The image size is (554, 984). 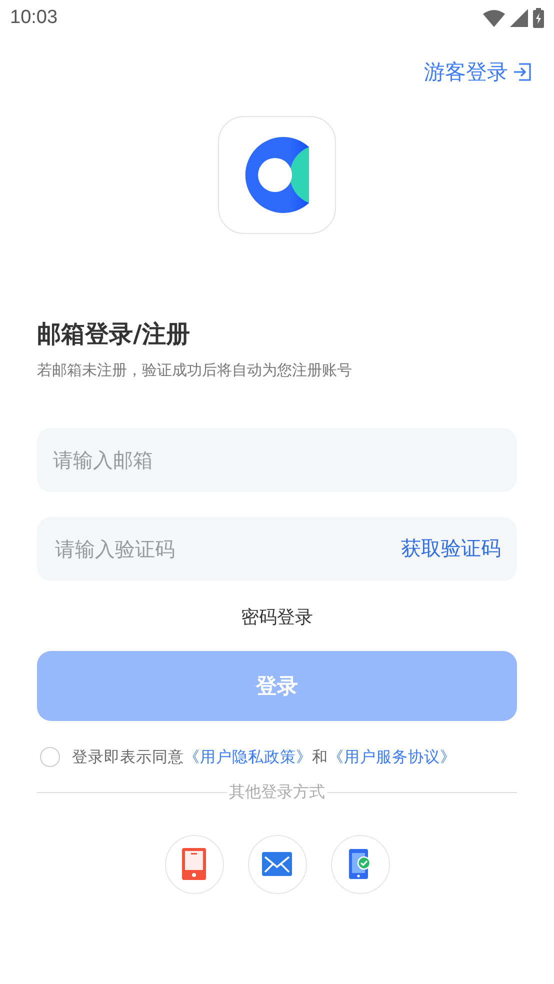 I want to click on agreement-checkbox, so click(x=50, y=757).